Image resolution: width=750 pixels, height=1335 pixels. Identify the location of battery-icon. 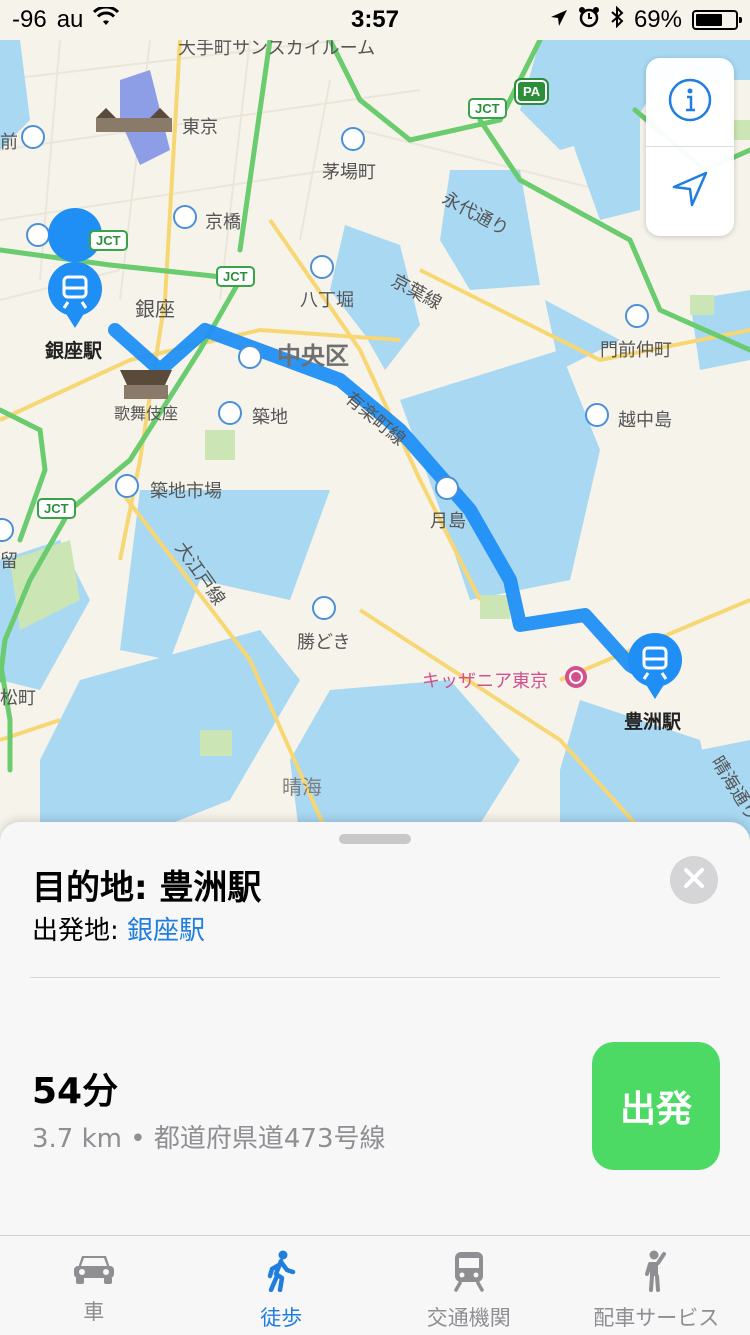
(715, 20).